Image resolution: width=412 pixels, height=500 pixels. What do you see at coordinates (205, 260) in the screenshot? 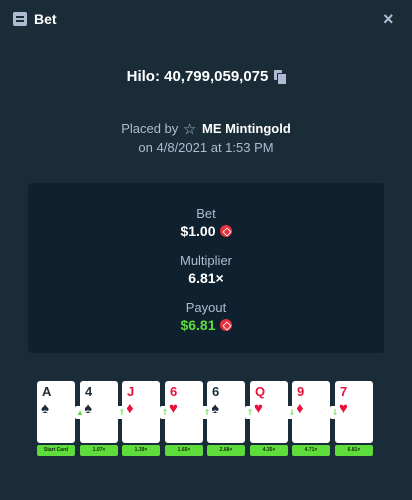
I see `multiplier-label: Multiplier` at bounding box center [205, 260].